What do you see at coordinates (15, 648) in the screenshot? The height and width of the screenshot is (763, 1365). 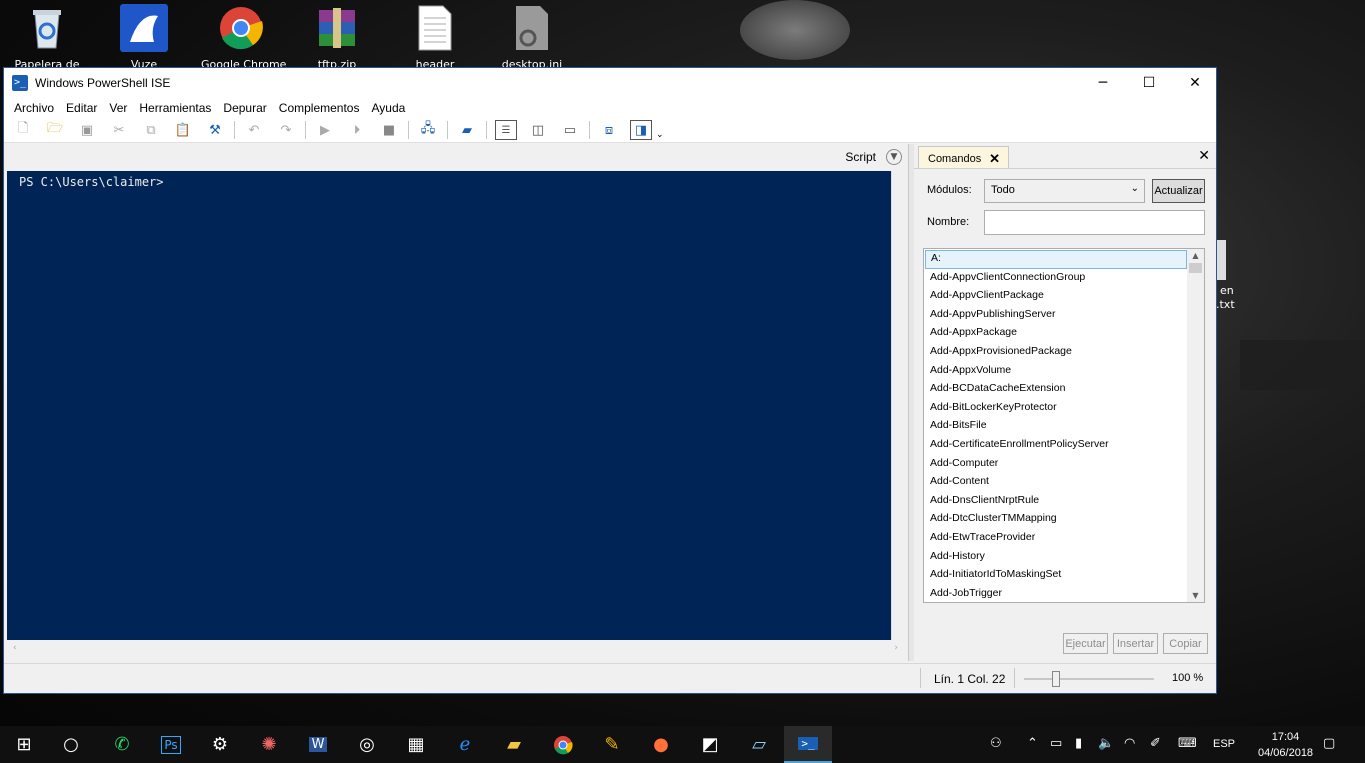 I see `scroll-left-icon: ‹` at bounding box center [15, 648].